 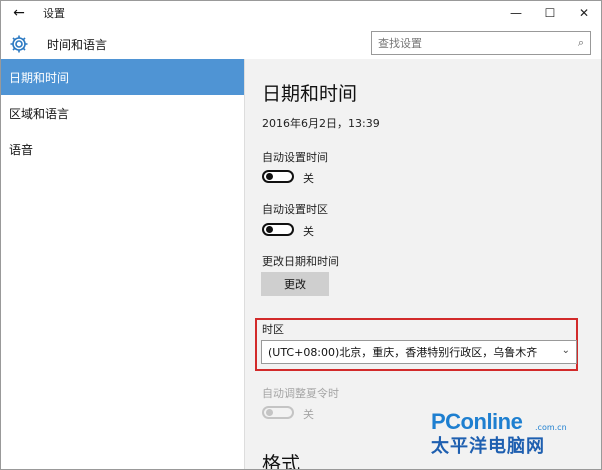 I want to click on dst-label: 自动调整夏令时, so click(x=300, y=393).